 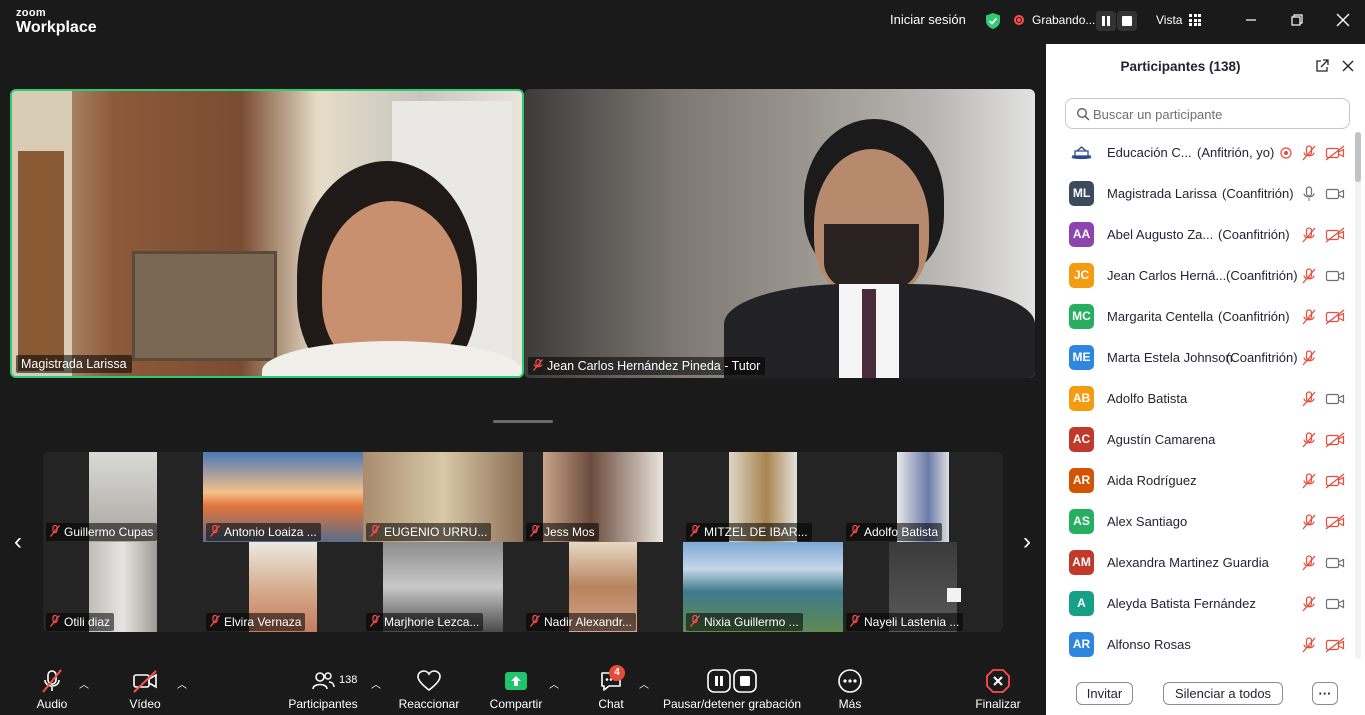 What do you see at coordinates (611, 688) in the screenshot?
I see `chat-button: 4 Chat` at bounding box center [611, 688].